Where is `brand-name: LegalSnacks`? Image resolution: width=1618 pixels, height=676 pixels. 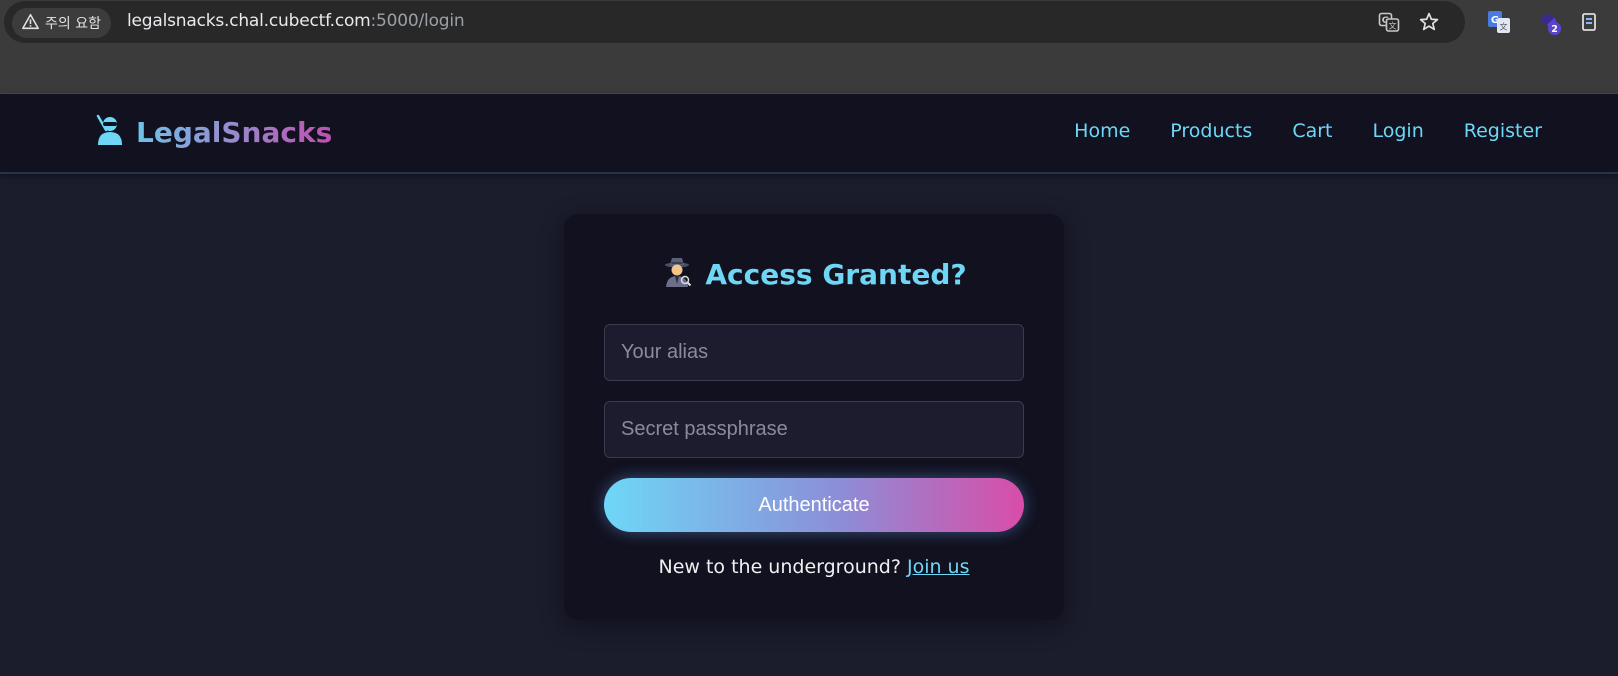 brand-name: LegalSnacks is located at coordinates (234, 132).